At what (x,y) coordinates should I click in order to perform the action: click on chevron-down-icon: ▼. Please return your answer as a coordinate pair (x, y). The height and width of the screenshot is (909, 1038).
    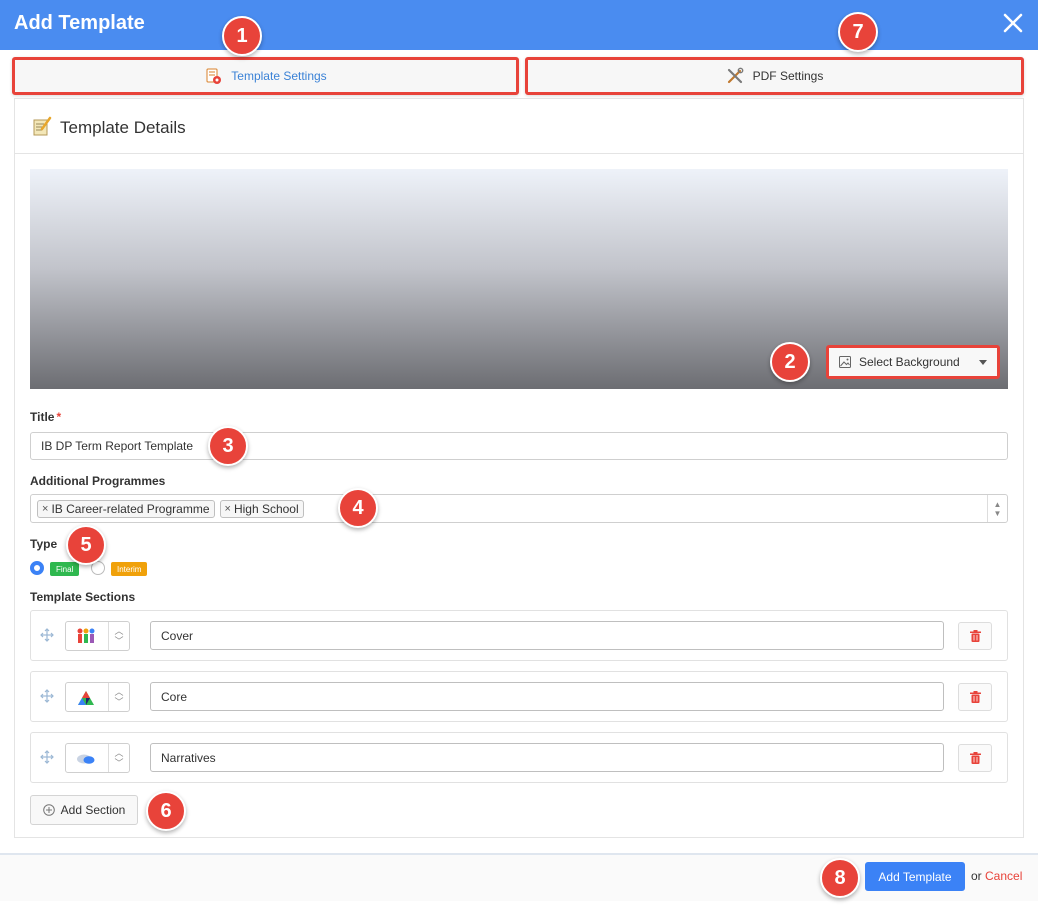
    Looking at the image, I should click on (997, 513).